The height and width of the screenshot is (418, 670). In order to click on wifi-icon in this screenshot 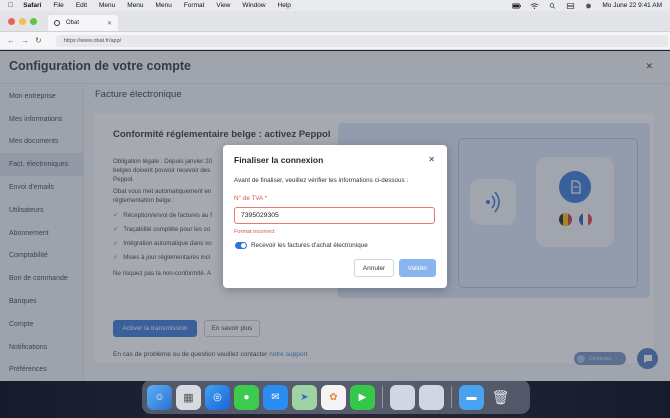, I will do `click(534, 5)`.